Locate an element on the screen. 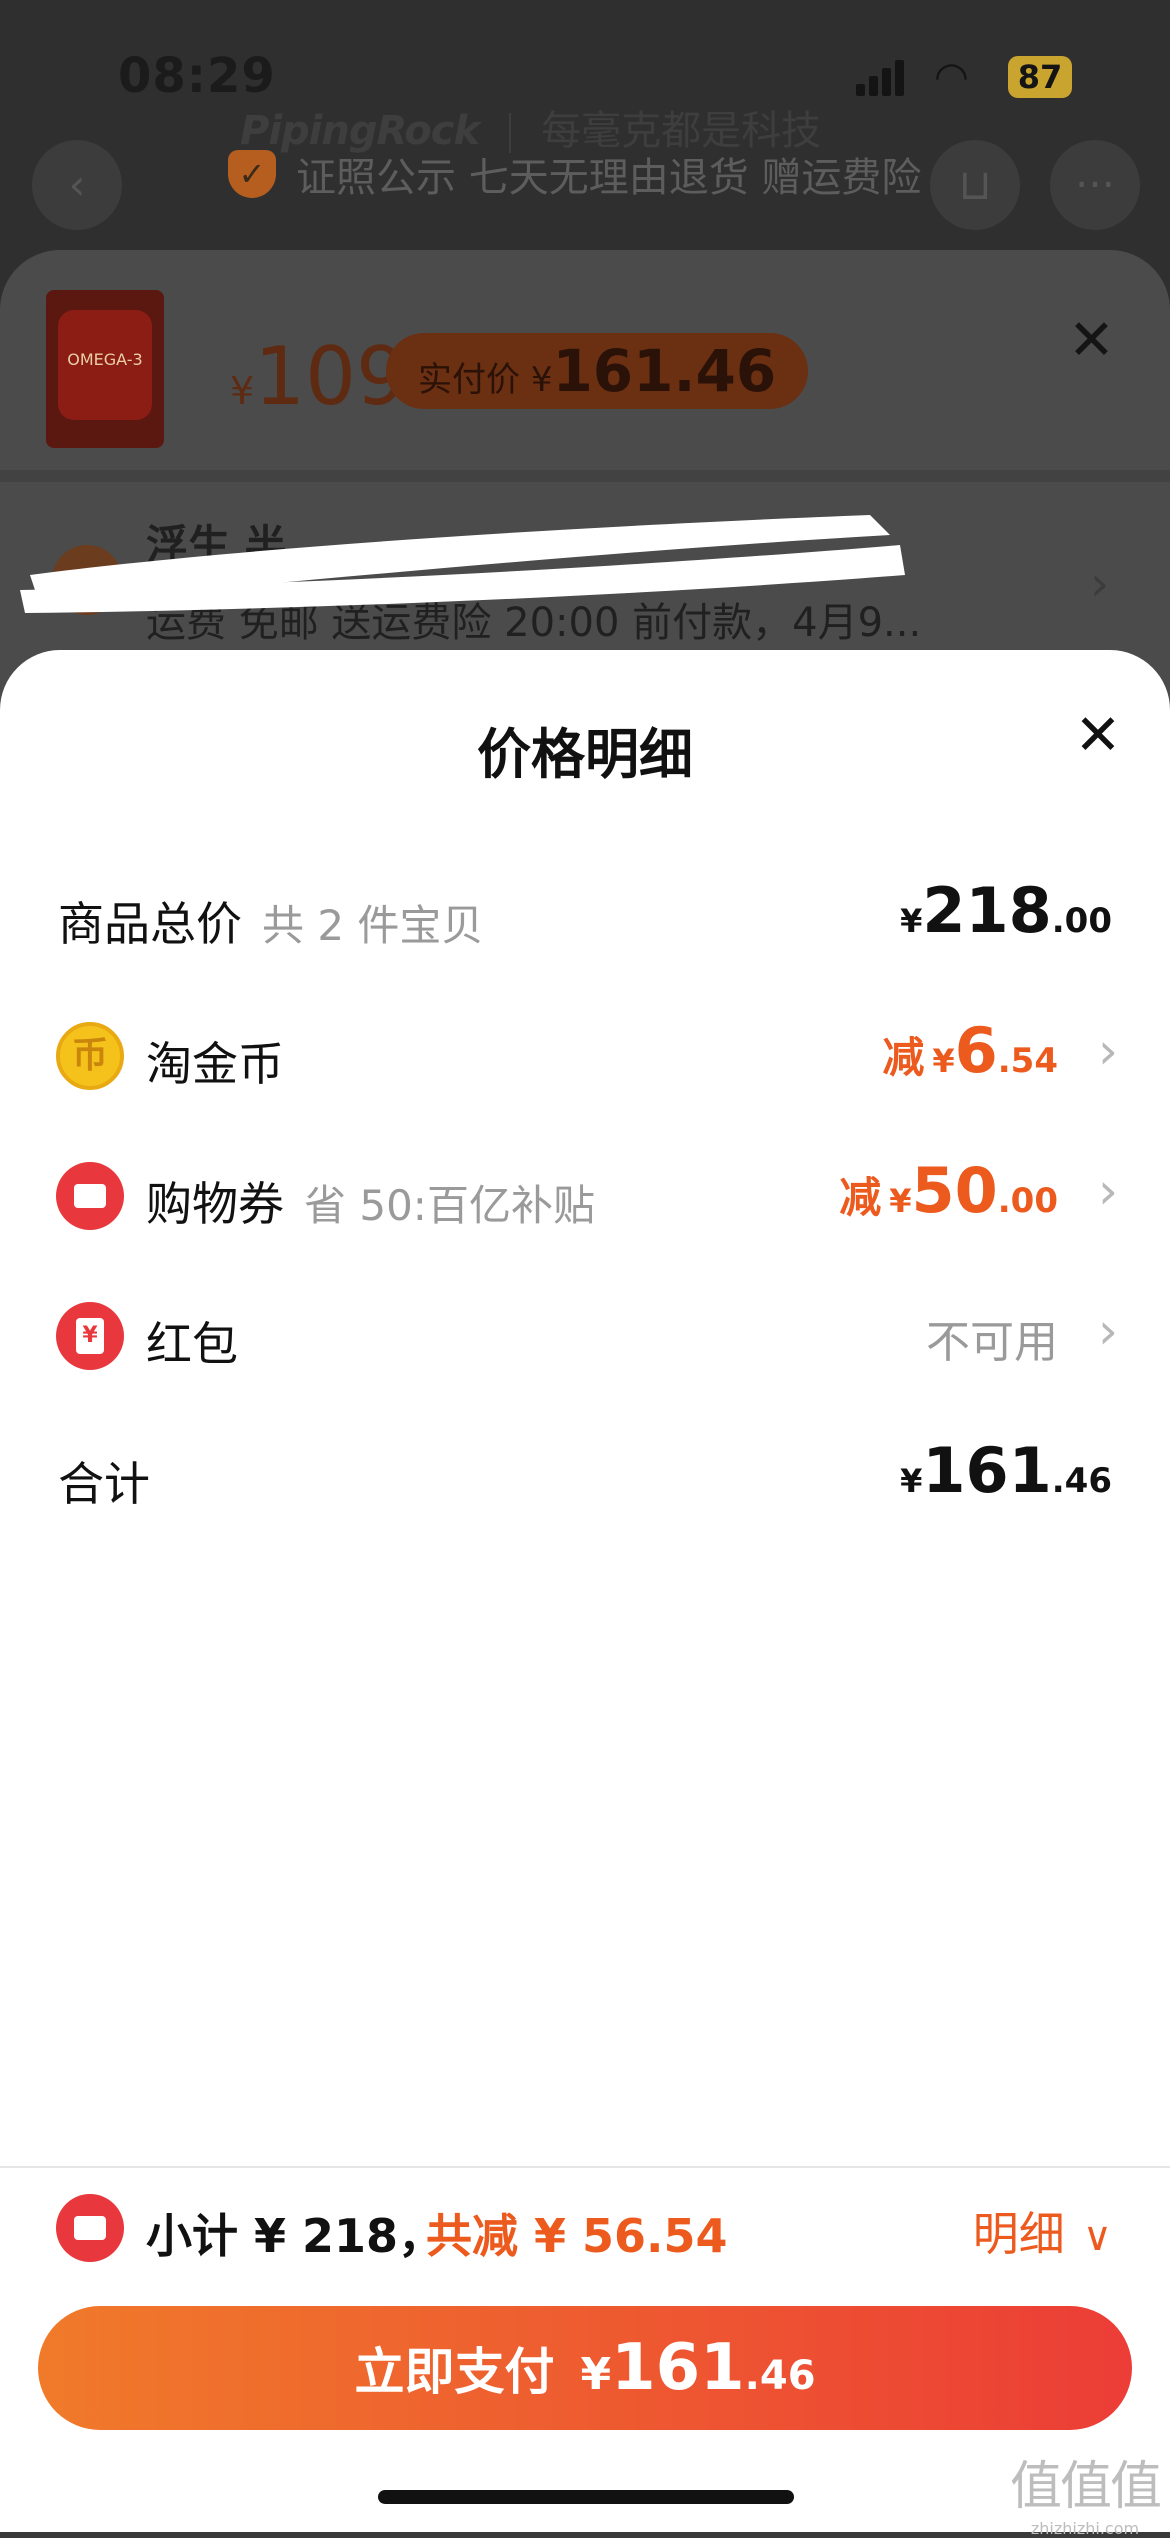  chevron-down-icon: ∨ is located at coordinates (1097, 2237).